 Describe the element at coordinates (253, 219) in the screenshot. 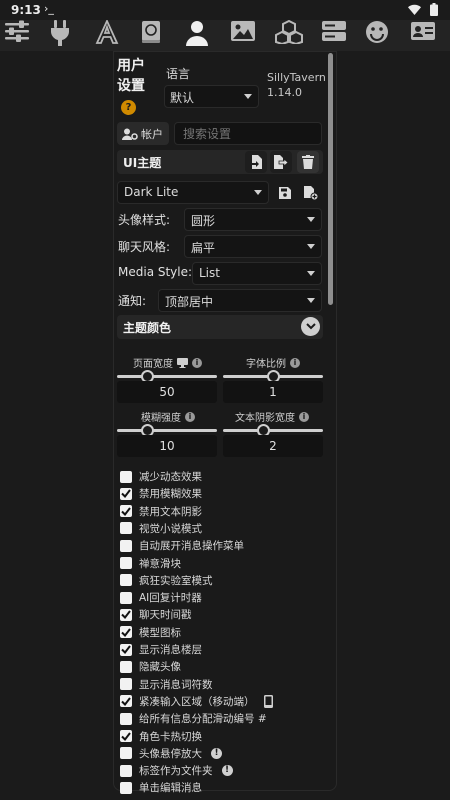

I see `avatar-style-select: 圆形` at that location.